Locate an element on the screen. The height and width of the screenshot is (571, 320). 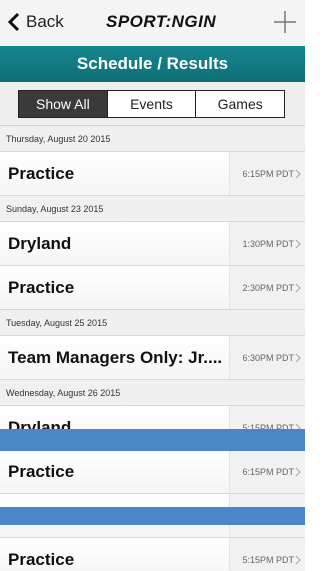
event-time: 1:30PM PDT is located at coordinates (268, 243).